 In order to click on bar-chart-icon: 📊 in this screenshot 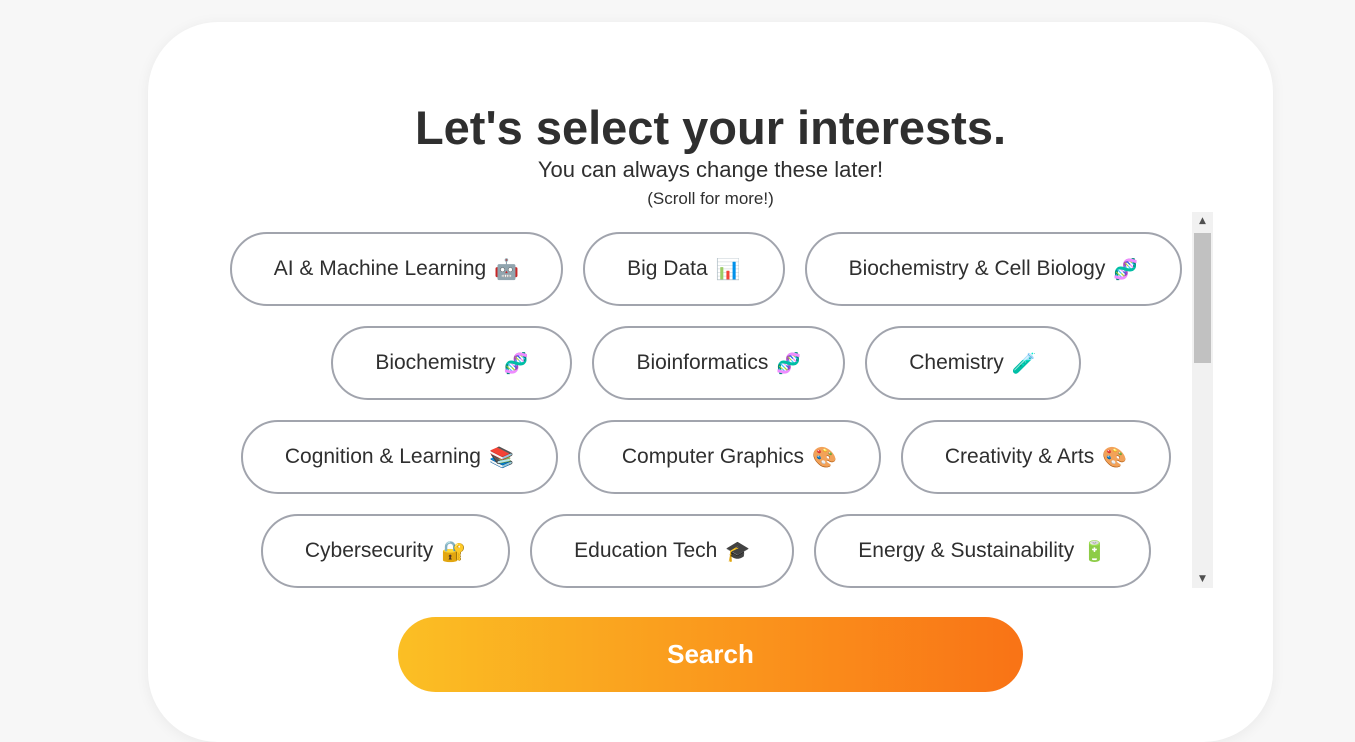, I will do `click(728, 269)`.